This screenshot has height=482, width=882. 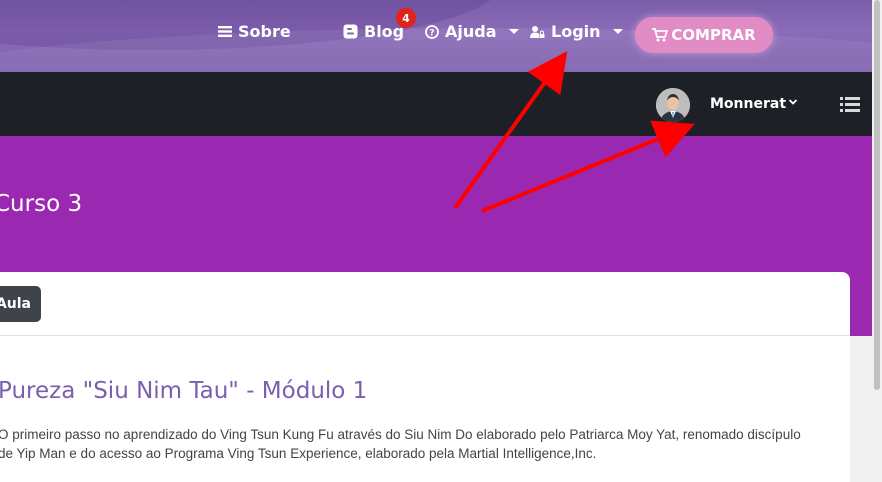 I want to click on list-icon, so click(x=850, y=104).